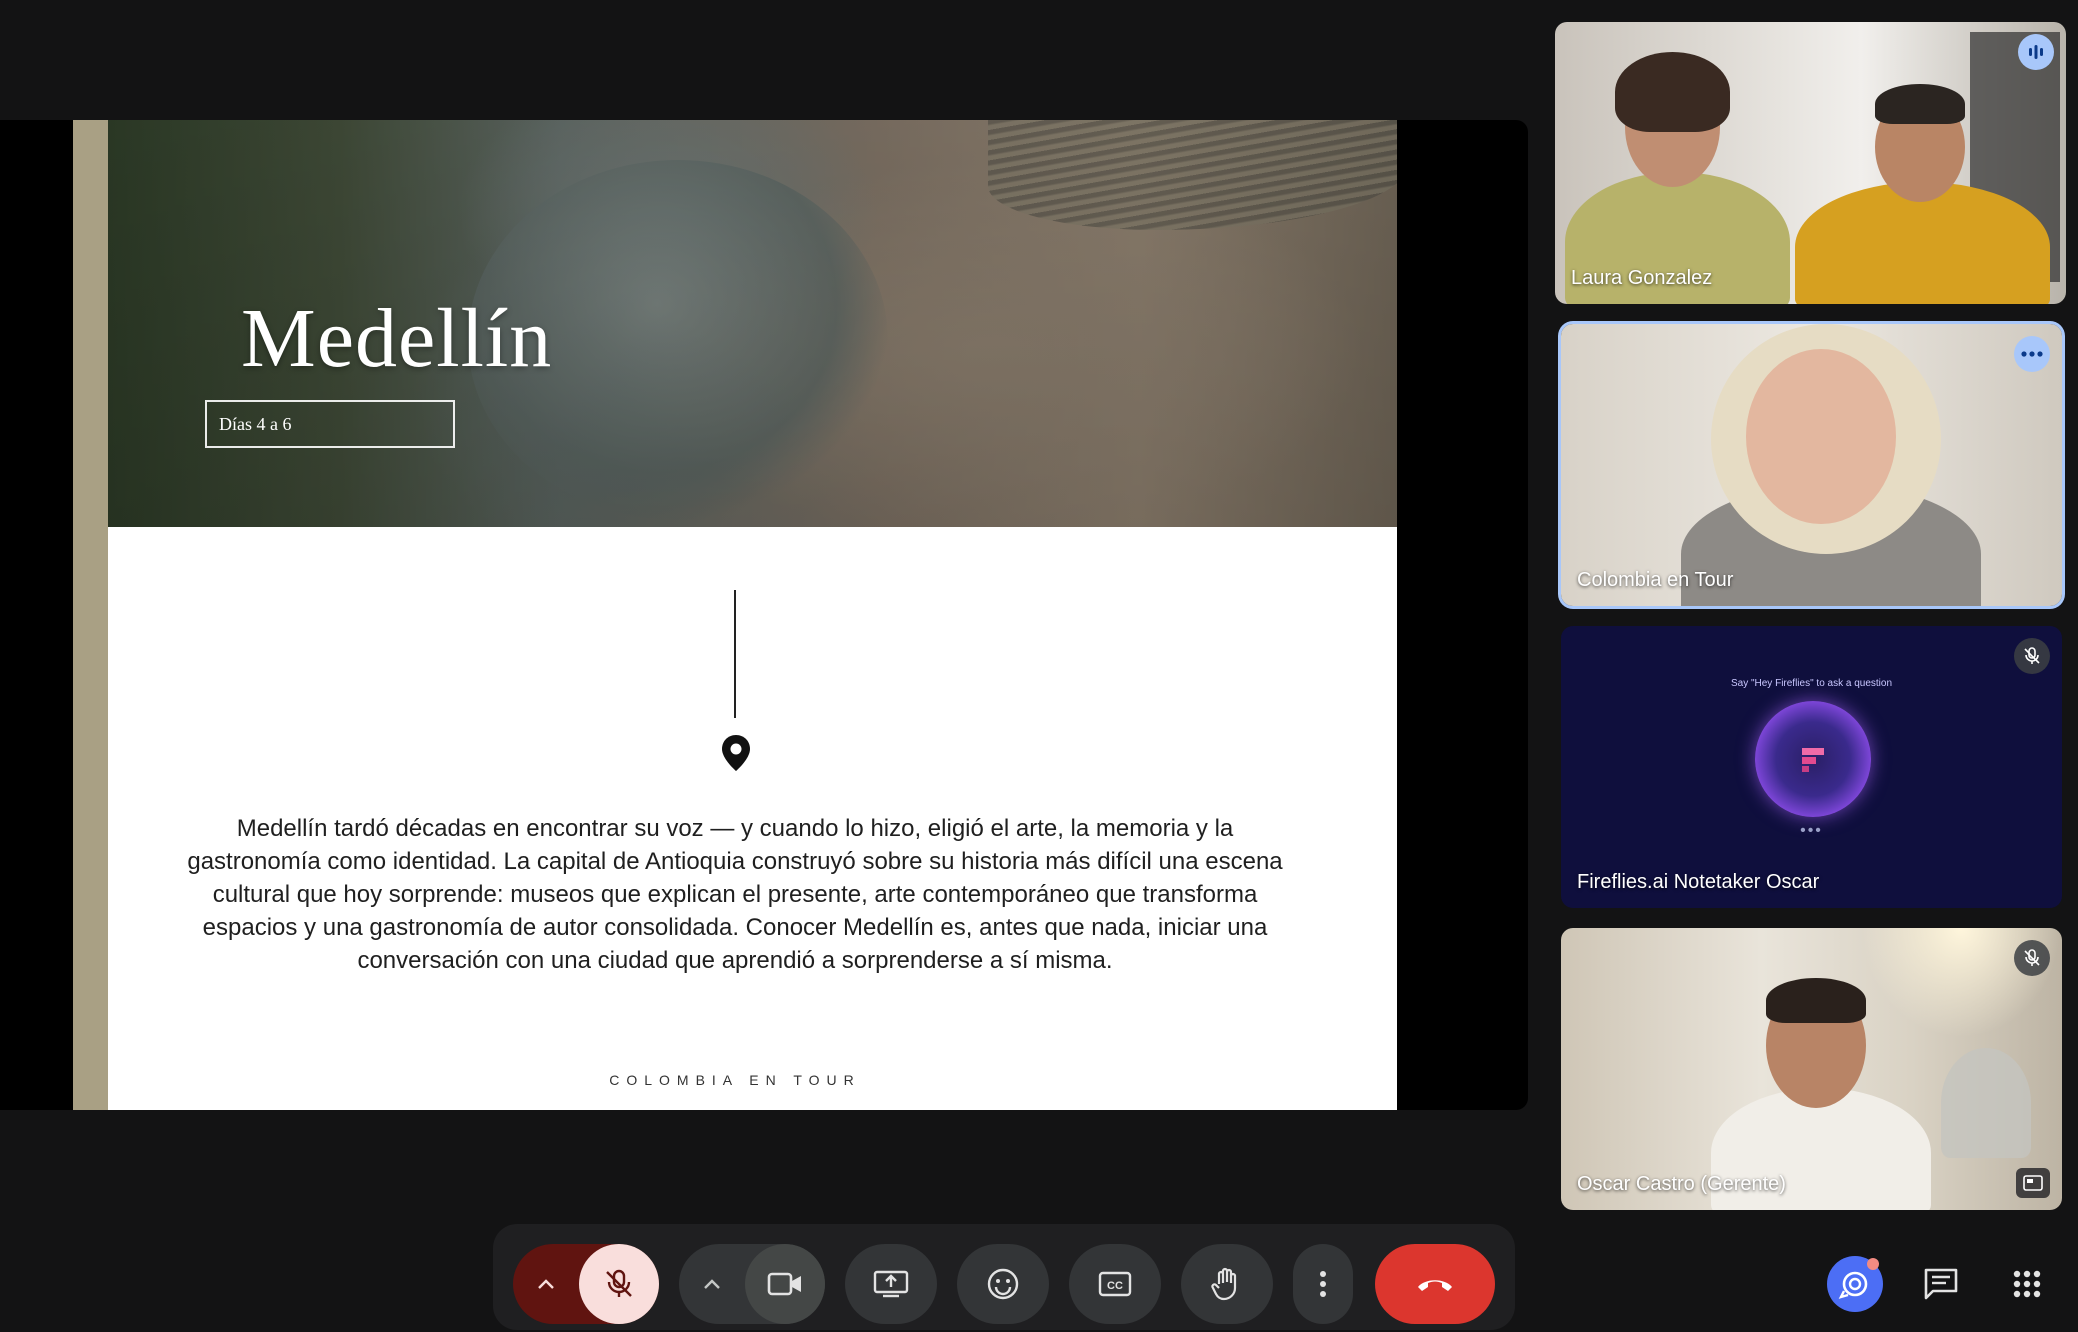 The height and width of the screenshot is (1332, 2078). I want to click on more-options-icon, so click(2032, 354).